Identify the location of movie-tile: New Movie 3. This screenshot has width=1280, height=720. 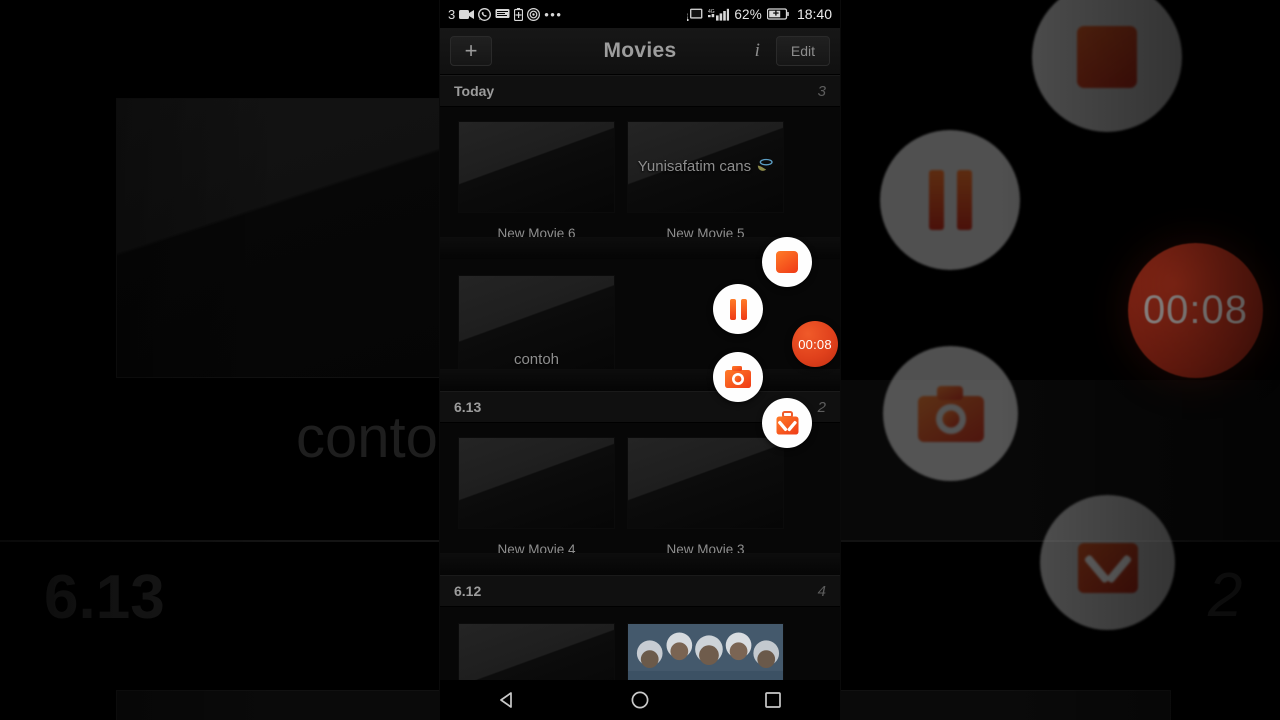
(705, 504).